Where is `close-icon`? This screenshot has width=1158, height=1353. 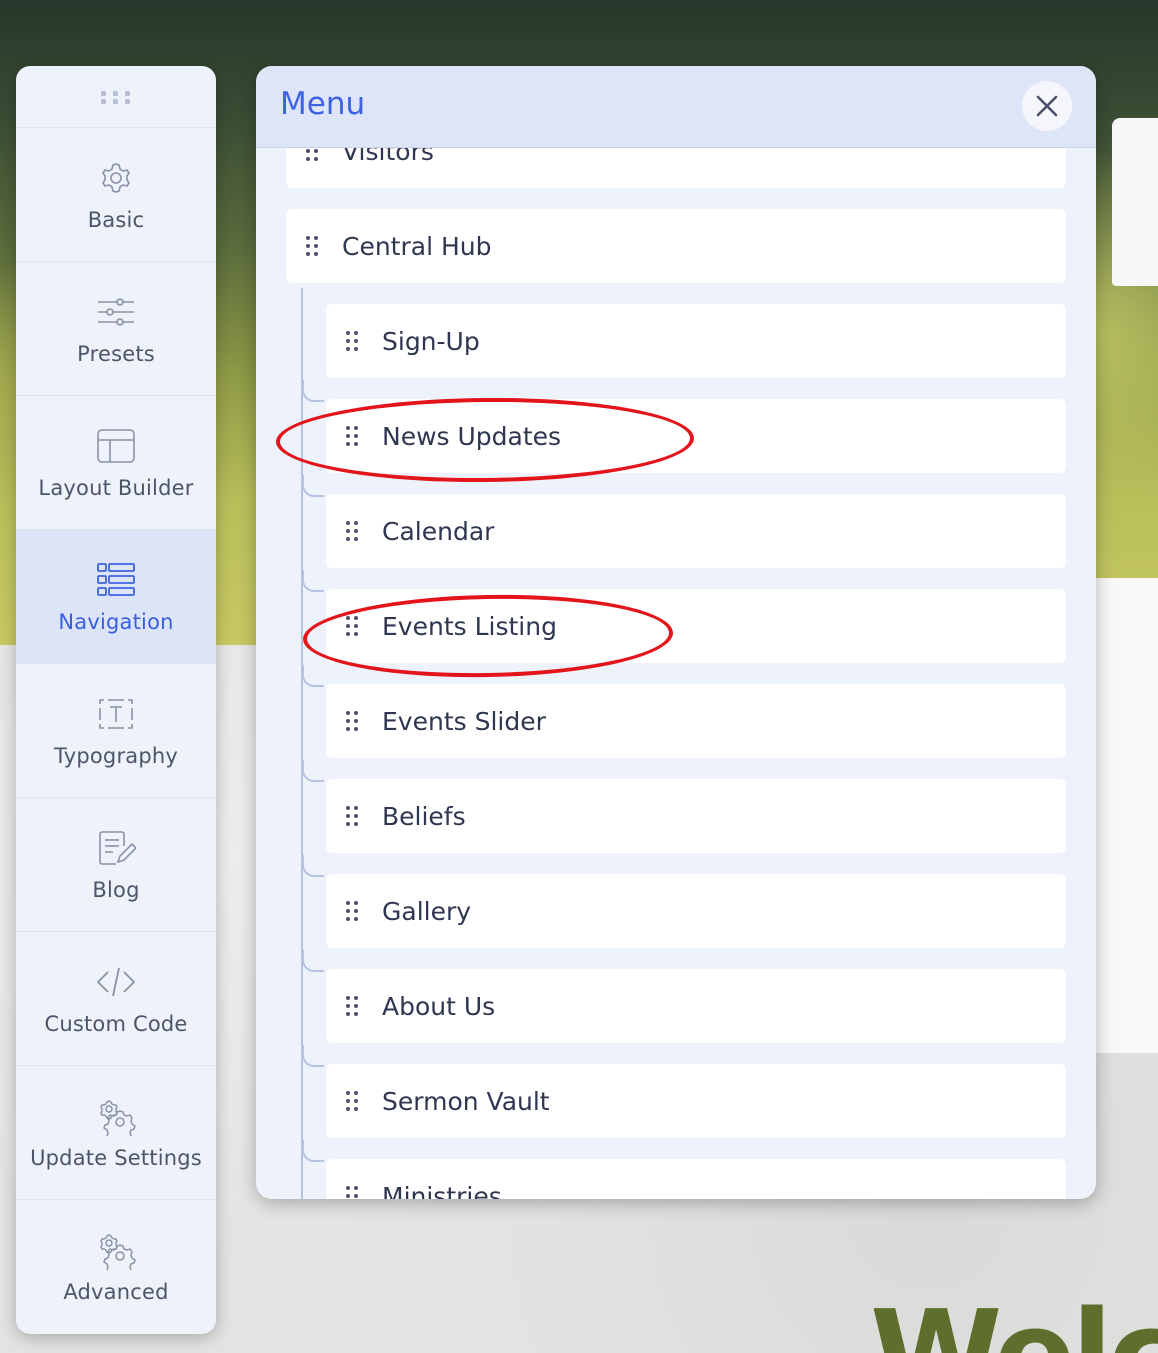
close-icon is located at coordinates (1047, 106).